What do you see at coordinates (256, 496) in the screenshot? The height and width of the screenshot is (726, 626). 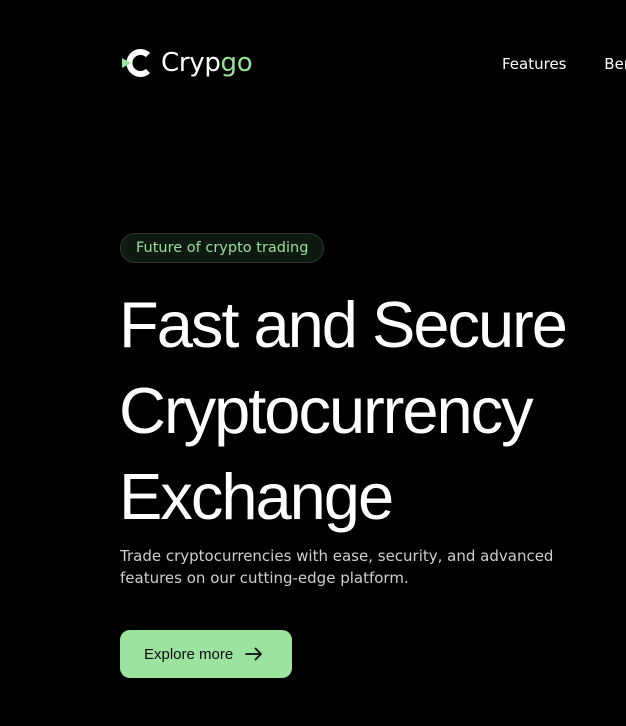 I see `hero-headline-line-3: Exchange` at bounding box center [256, 496].